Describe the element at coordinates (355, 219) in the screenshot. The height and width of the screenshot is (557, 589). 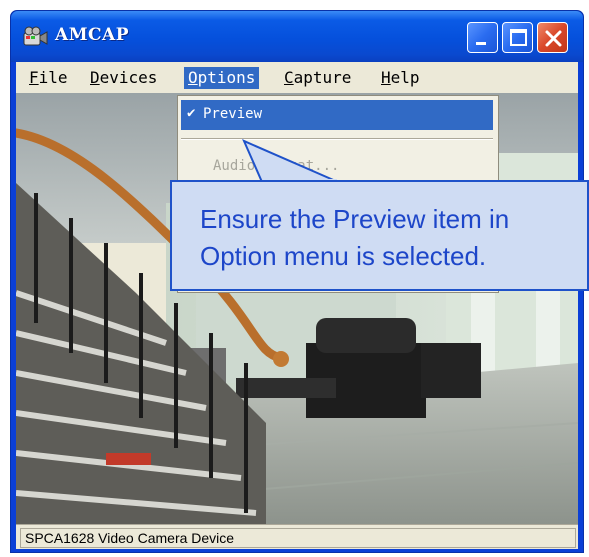
I see `callout-line-1: Ensure the Preview item in` at that location.